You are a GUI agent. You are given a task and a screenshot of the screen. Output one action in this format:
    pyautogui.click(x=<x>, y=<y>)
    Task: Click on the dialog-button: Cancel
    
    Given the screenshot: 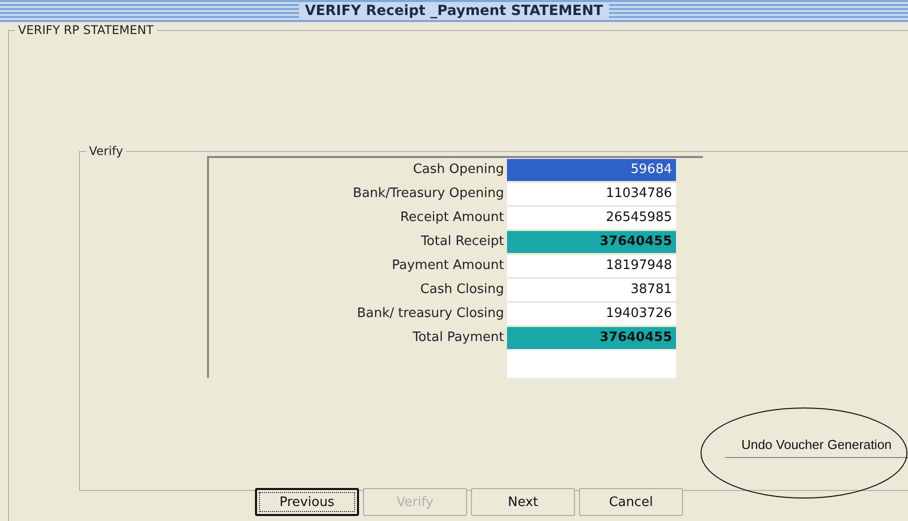 What is the action you would take?
    pyautogui.click(x=631, y=502)
    